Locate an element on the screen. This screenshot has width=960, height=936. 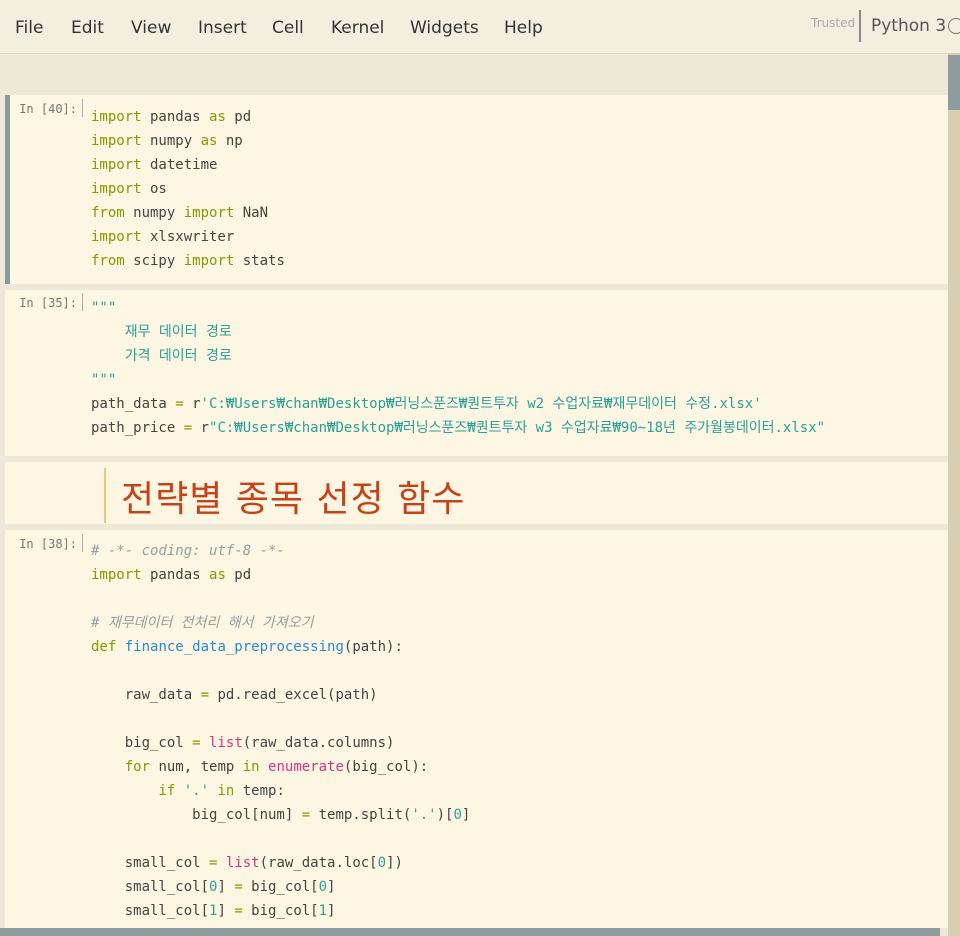
code-token: '.' is located at coordinates (424, 815).